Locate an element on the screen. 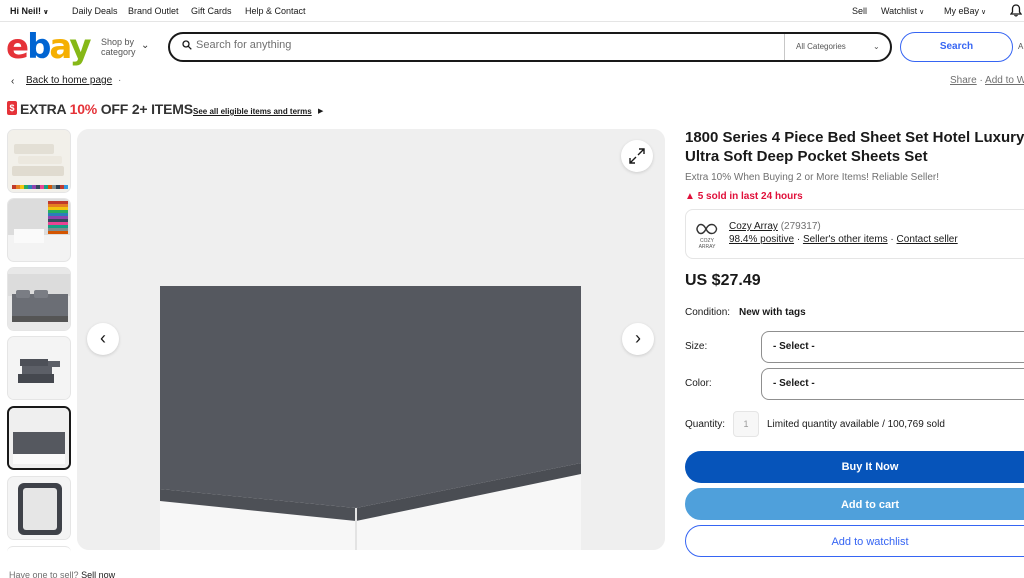 This screenshot has height=578, width=1024. seller-name-link: Cozy Array is located at coordinates (753, 226).